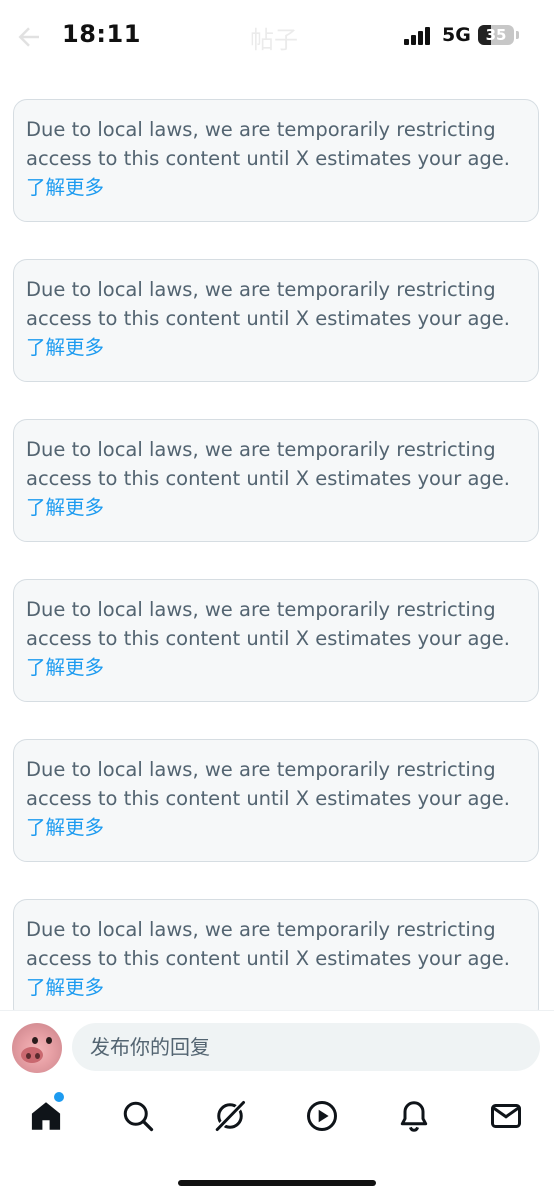 This screenshot has height=1200, width=554. What do you see at coordinates (29, 37) in the screenshot?
I see `arrow-left-icon` at bounding box center [29, 37].